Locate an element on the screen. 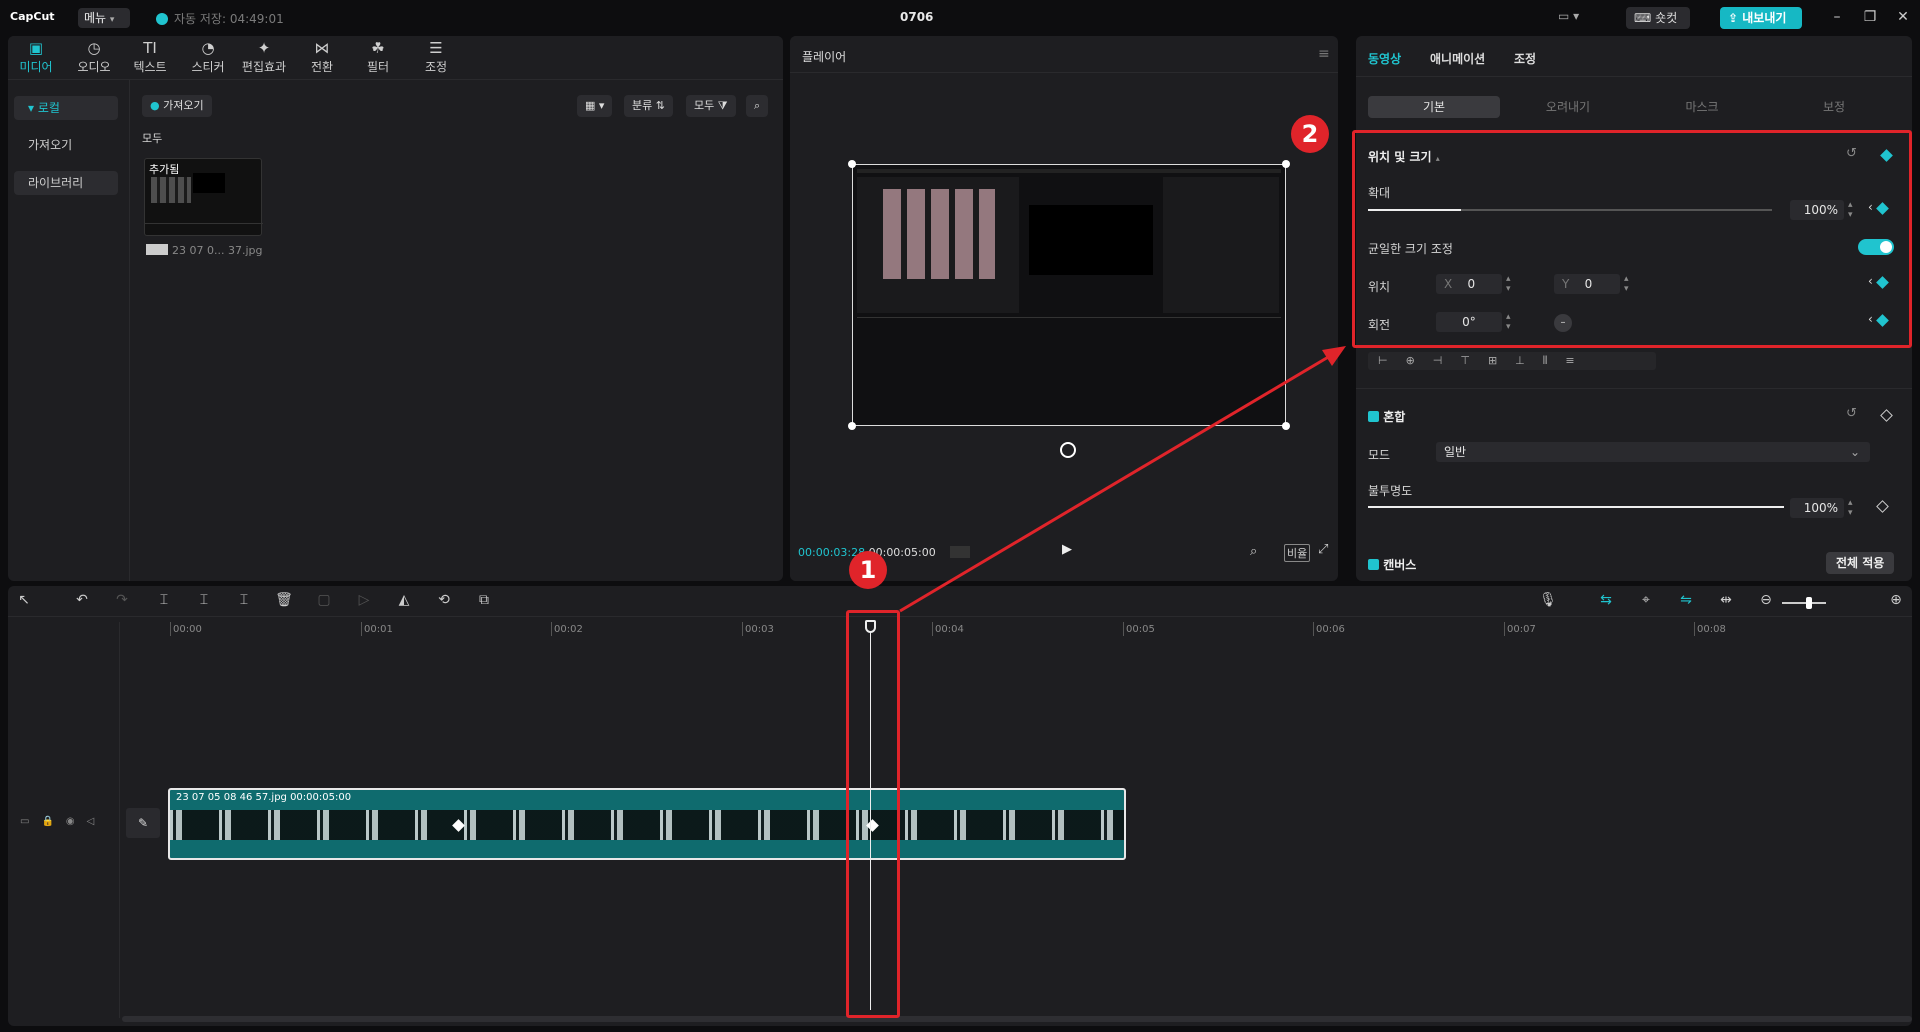 The image size is (1920, 1032). annotation-arrow is located at coordinates (1122, 479).